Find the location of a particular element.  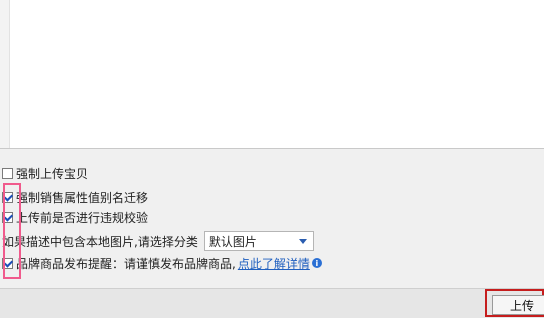

footer-bar is located at coordinates (272, 303).